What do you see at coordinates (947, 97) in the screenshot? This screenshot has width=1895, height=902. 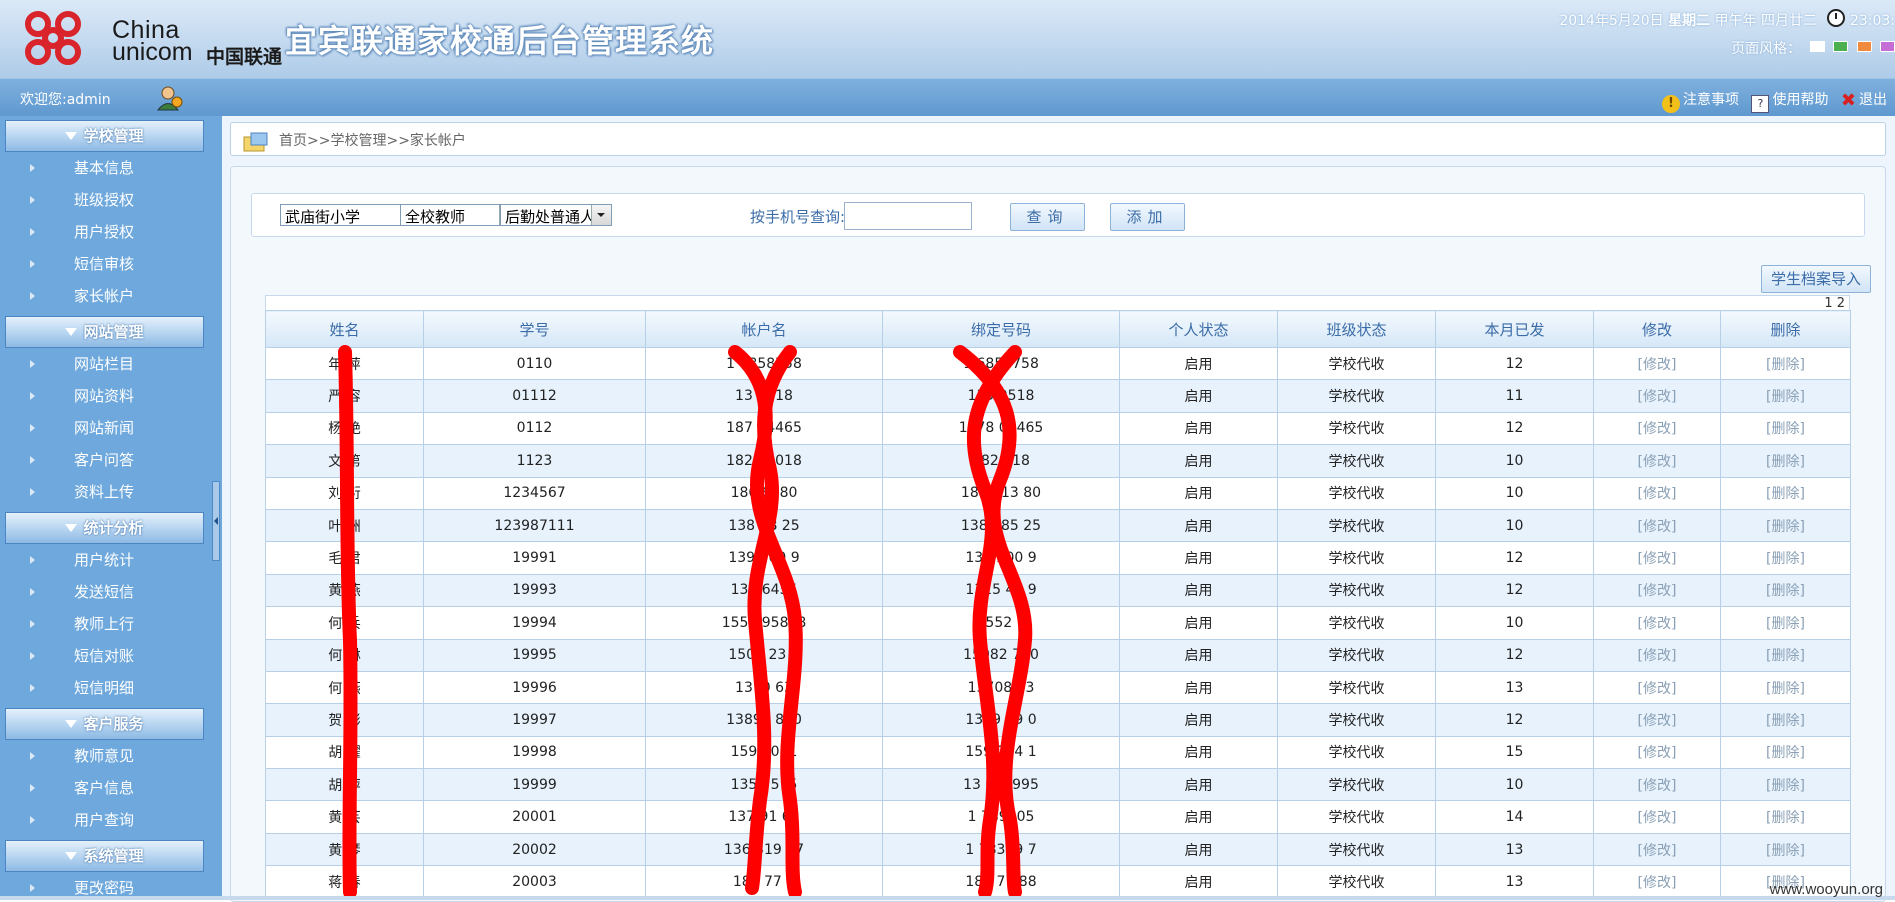 I see `top-bar: 欢迎您:admin ! 注意事项 ? 使用帮助 ✖ 退出` at bounding box center [947, 97].